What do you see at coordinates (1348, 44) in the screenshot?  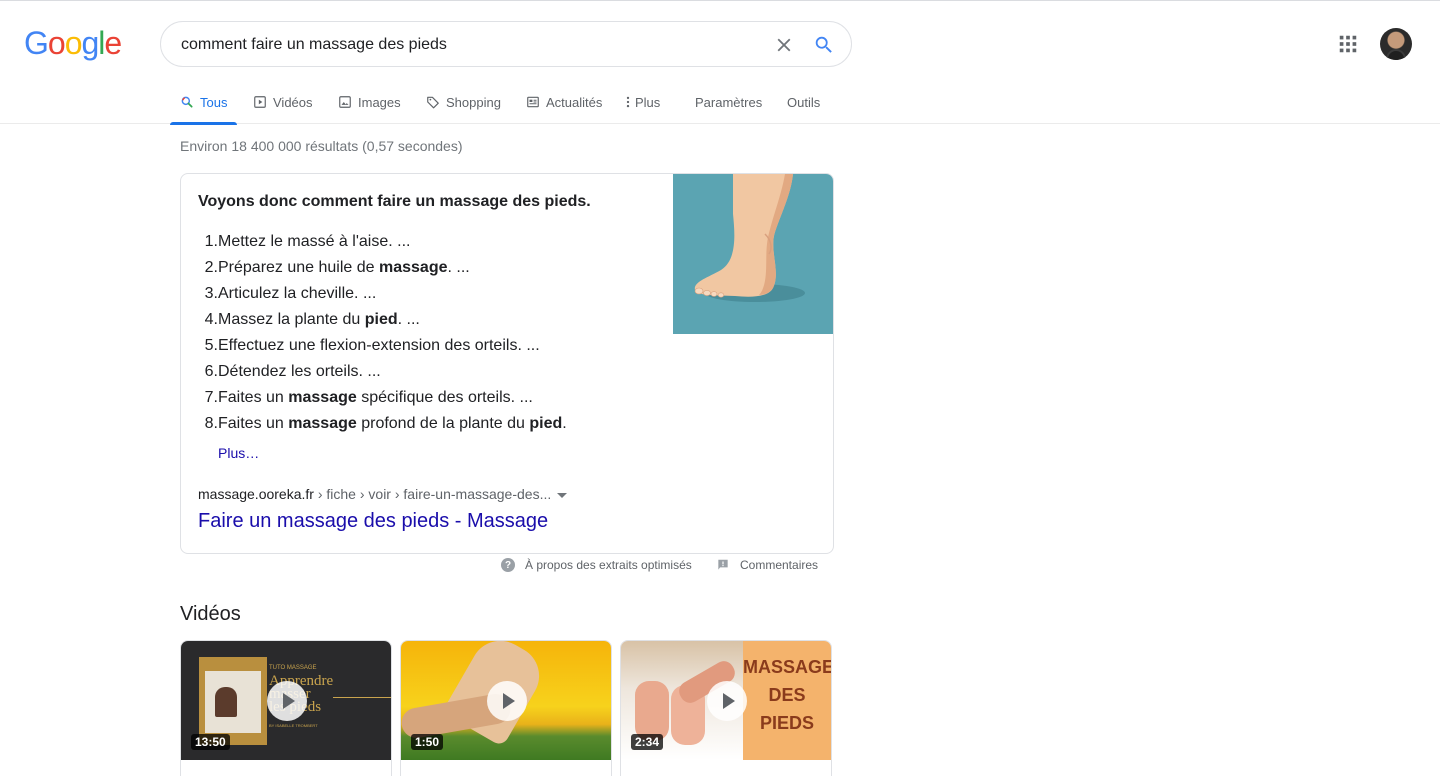 I see `apps-icon` at bounding box center [1348, 44].